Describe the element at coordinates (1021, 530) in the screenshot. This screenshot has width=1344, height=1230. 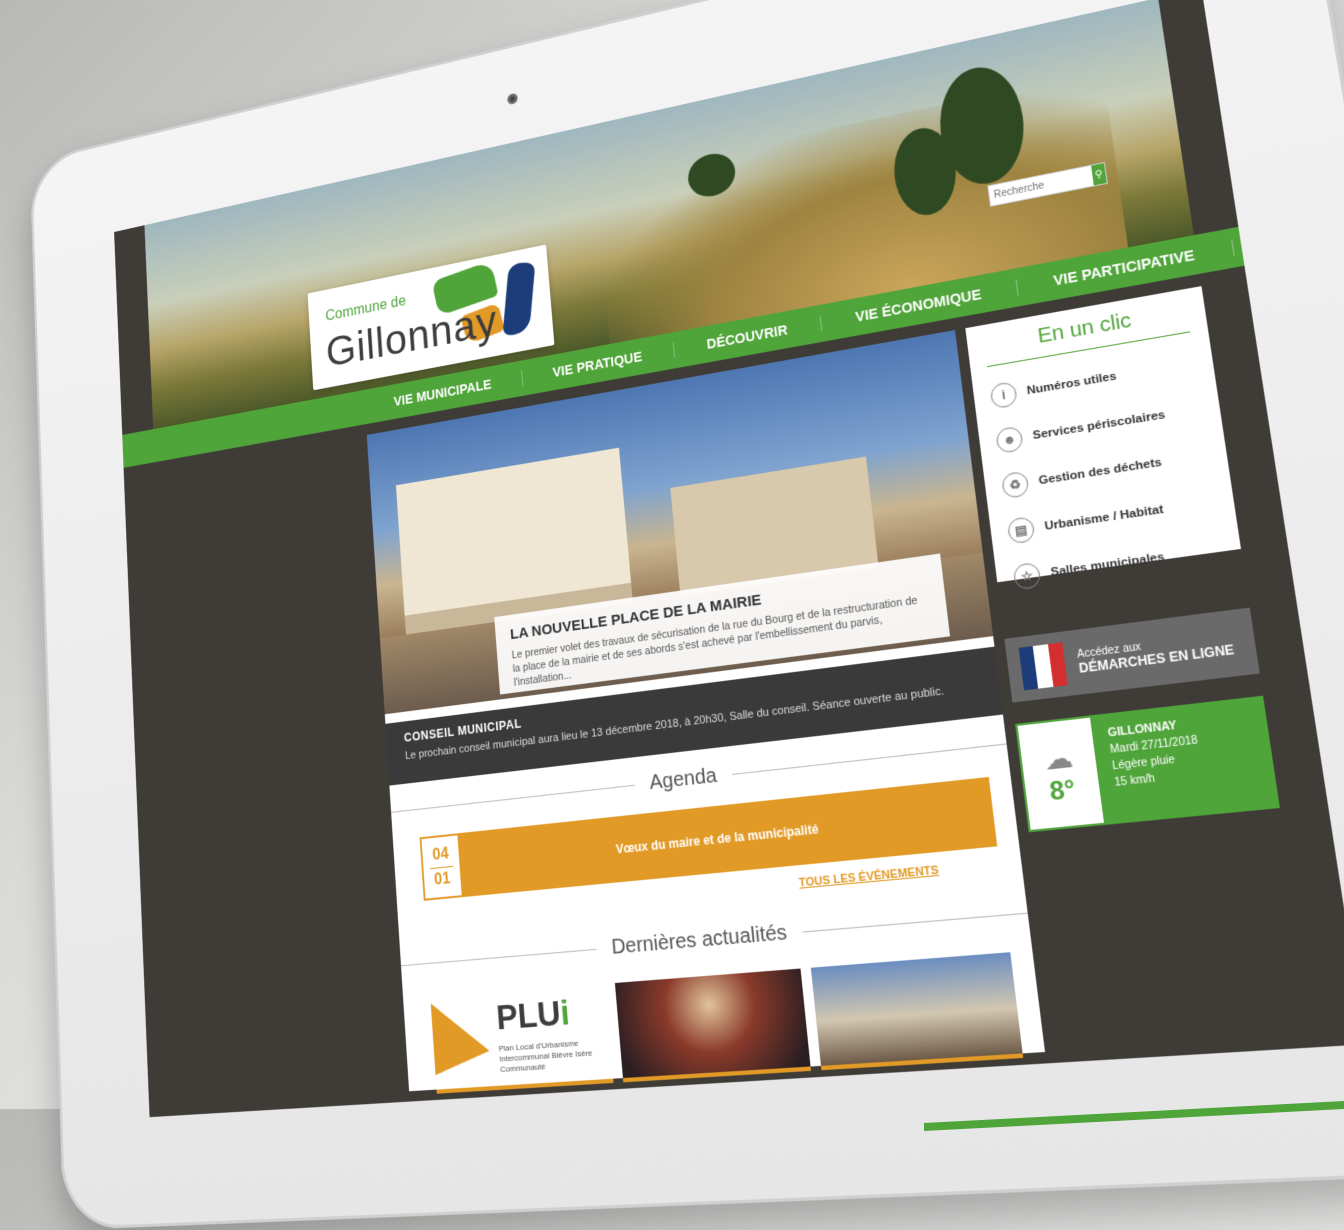
I see `document-icon: ▤` at that location.